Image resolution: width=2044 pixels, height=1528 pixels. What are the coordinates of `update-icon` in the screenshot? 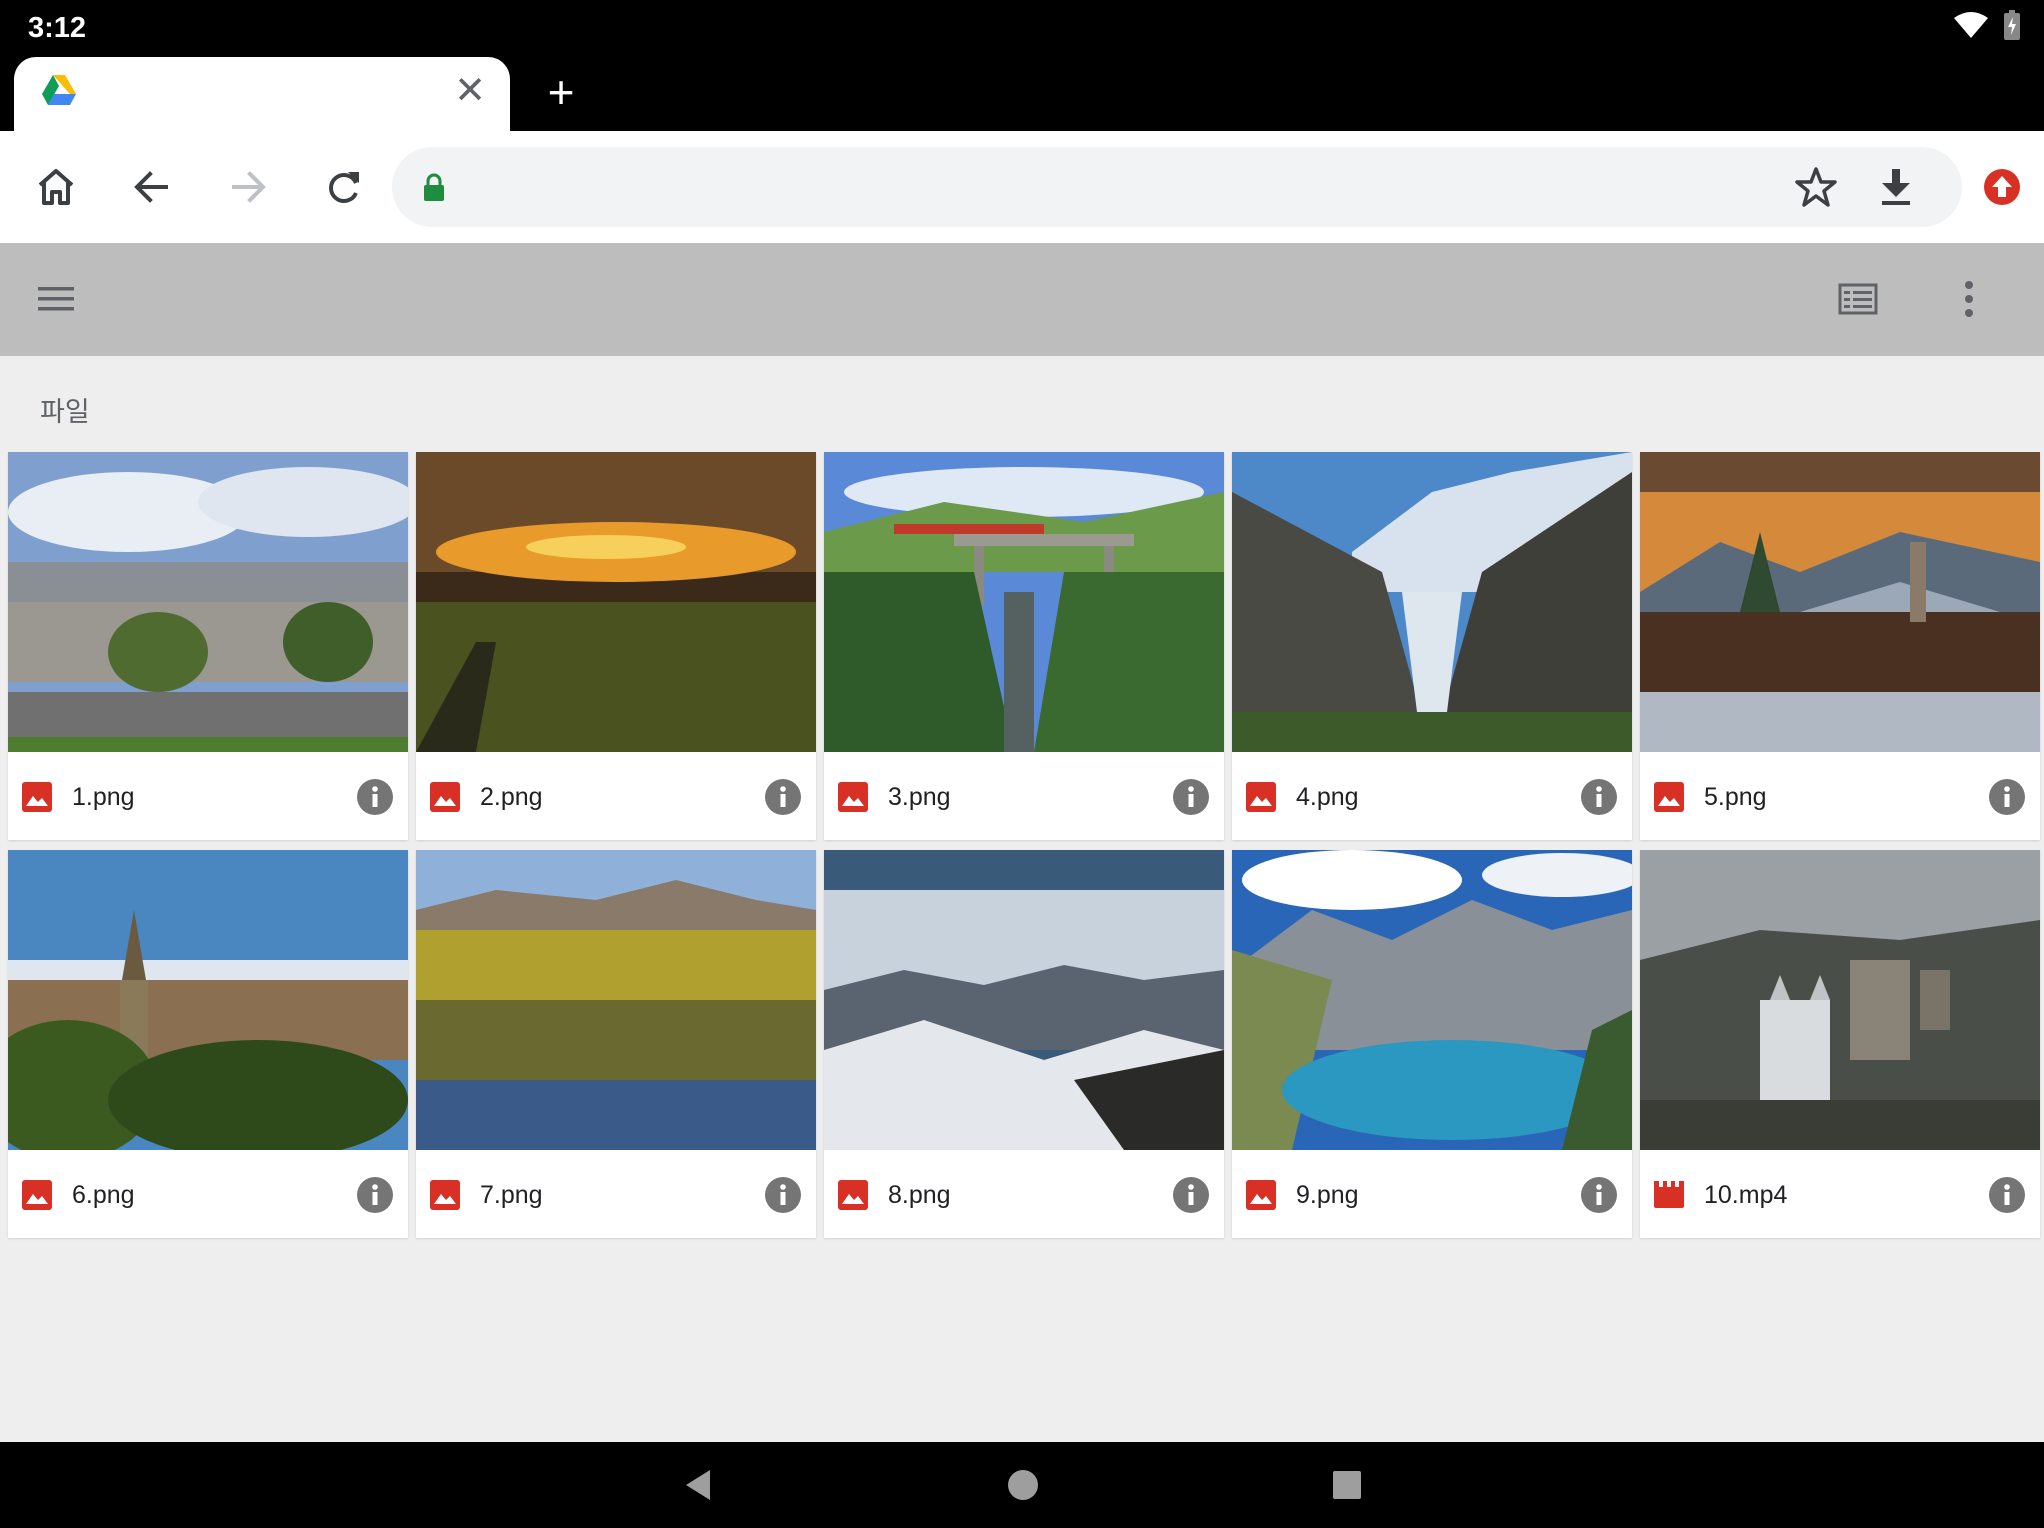 It's located at (2002, 187).